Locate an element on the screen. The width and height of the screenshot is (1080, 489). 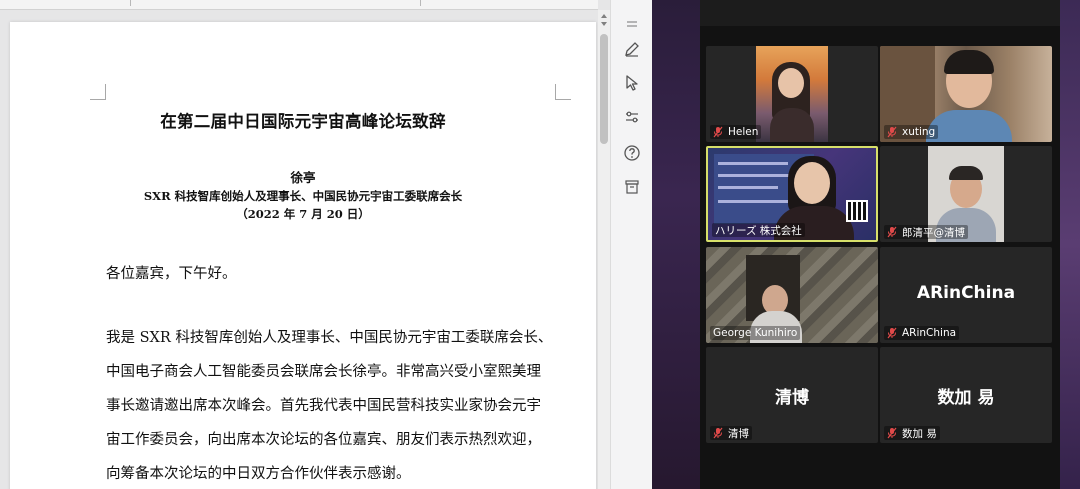
participant-name-tag: ハリーズ 株式会社 is located at coordinates (758, 230).